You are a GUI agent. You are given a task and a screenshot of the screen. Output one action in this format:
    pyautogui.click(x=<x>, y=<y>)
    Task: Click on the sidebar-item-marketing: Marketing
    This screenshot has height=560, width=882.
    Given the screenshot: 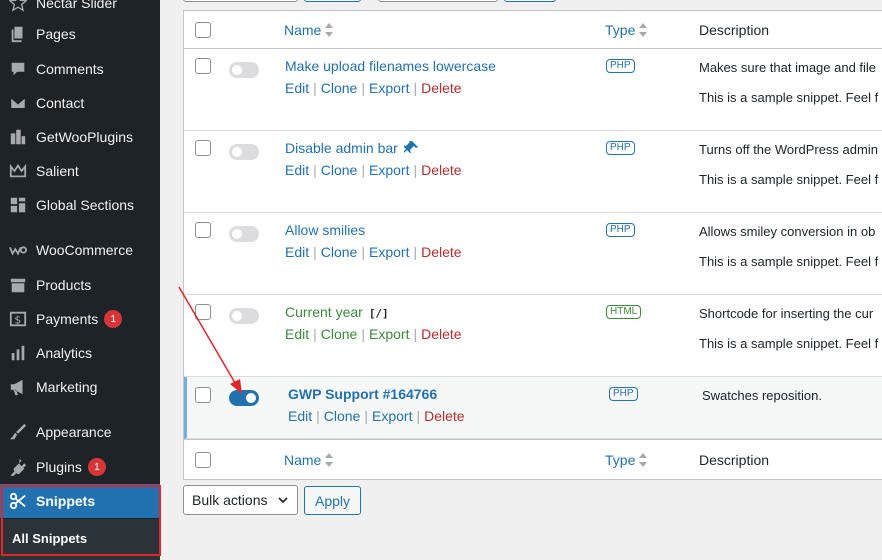 What is the action you would take?
    pyautogui.click(x=80, y=387)
    